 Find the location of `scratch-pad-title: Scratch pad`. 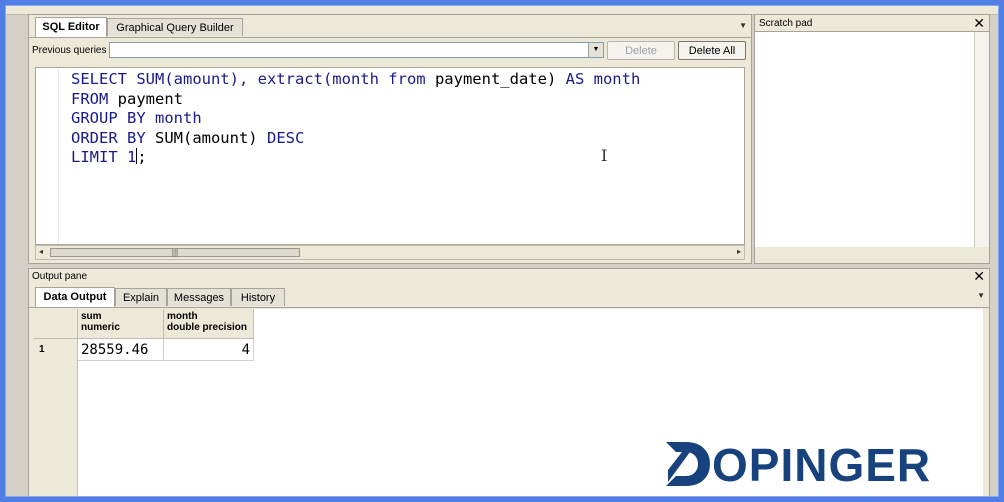

scratch-pad-title: Scratch pad is located at coordinates (786, 23).